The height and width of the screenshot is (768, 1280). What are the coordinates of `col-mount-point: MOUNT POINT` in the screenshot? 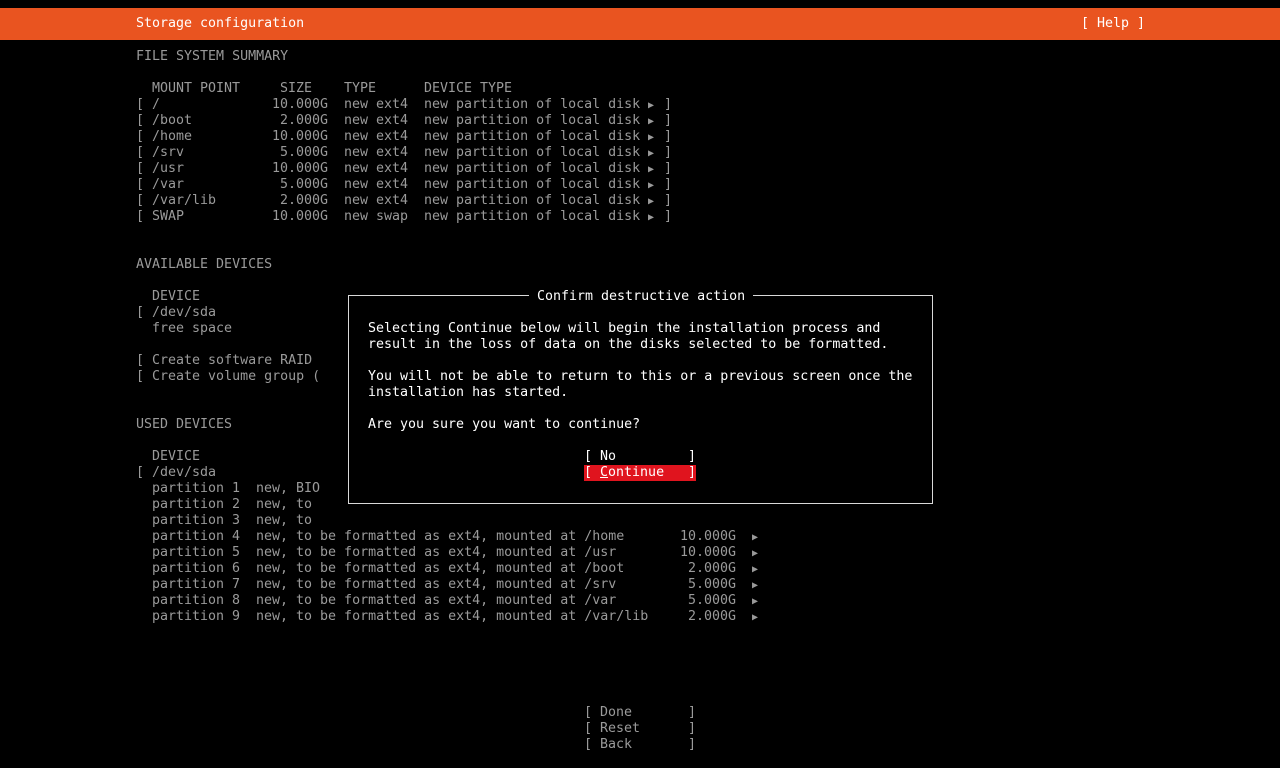 It's located at (196, 88).